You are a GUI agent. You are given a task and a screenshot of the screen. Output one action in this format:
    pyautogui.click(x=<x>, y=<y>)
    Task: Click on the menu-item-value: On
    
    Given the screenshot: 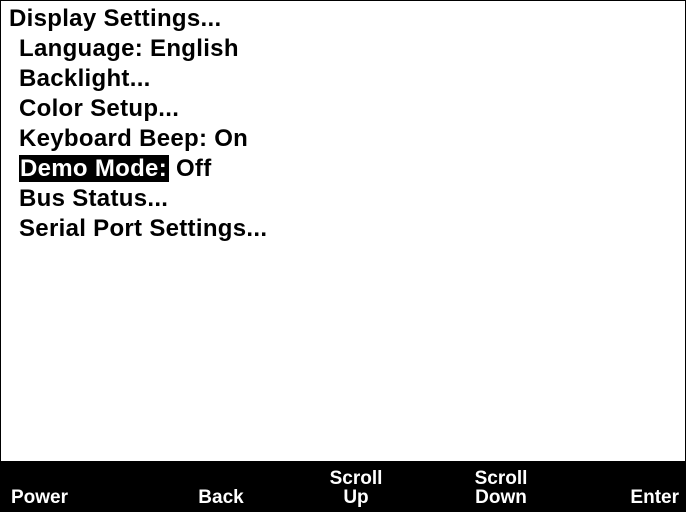 What is the action you would take?
    pyautogui.click(x=228, y=138)
    